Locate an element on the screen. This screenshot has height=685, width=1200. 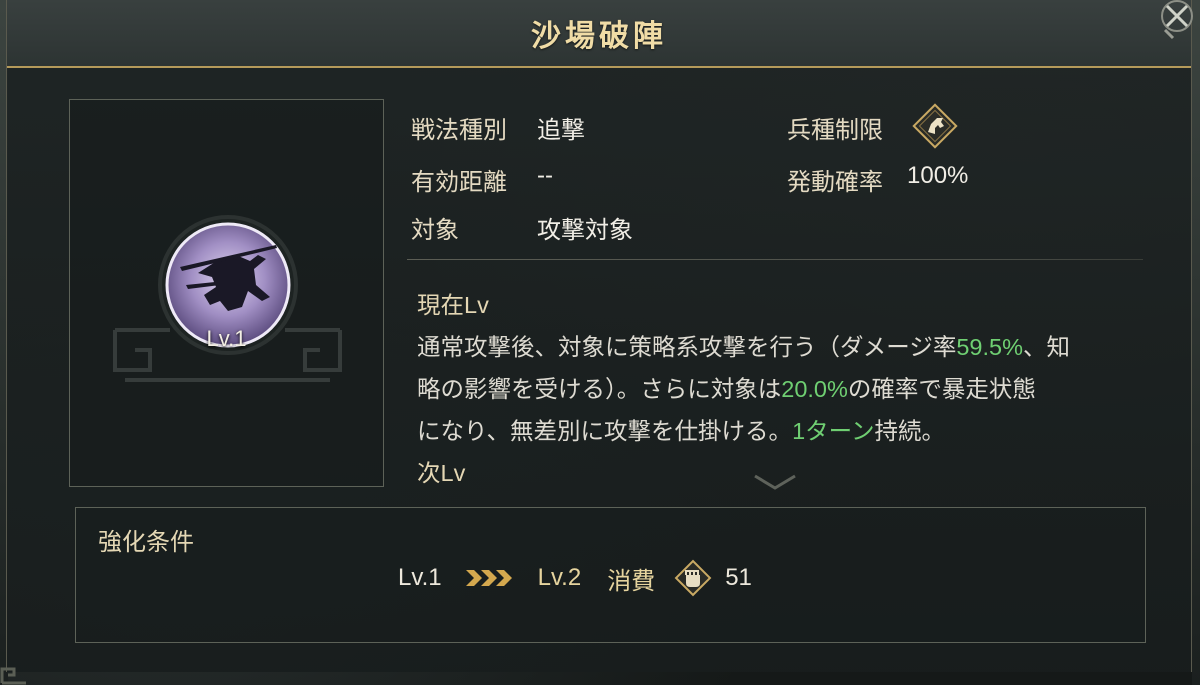
duration-value: 1ターン is located at coordinates (833, 431).